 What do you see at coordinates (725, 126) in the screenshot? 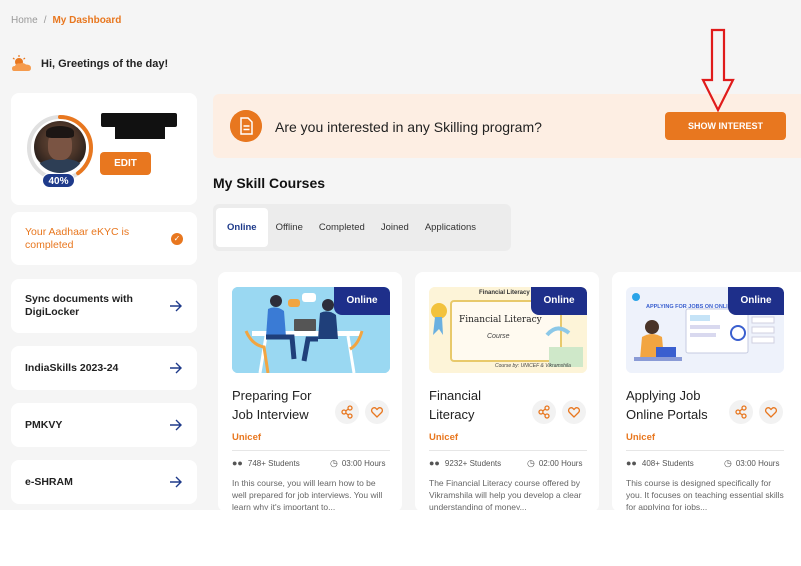
I see `show-interest-button: SHOW INTEREST` at bounding box center [725, 126].